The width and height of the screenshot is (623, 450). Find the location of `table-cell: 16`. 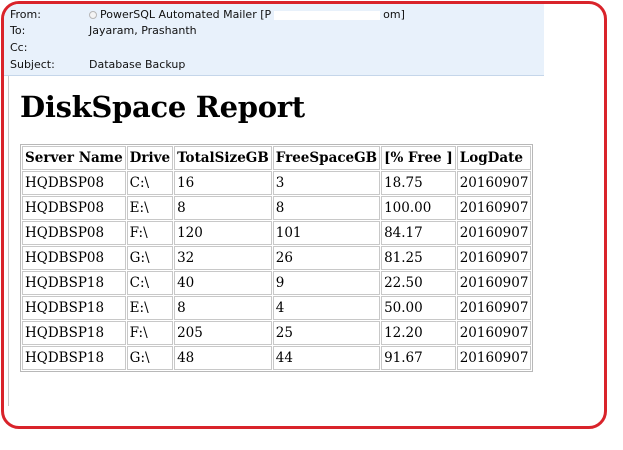

table-cell: 16 is located at coordinates (223, 183).